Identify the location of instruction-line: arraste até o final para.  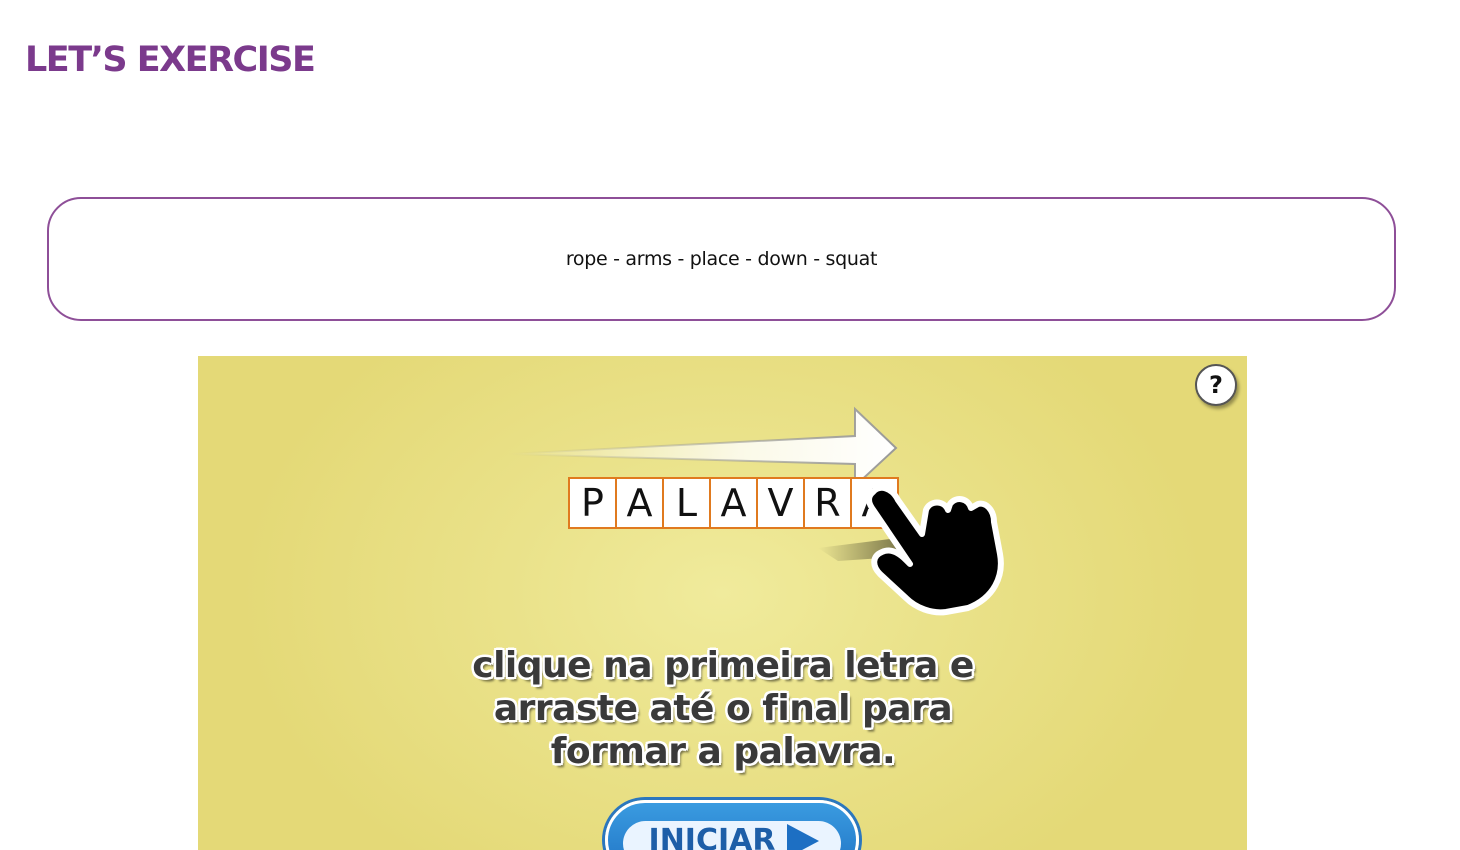
(723, 708).